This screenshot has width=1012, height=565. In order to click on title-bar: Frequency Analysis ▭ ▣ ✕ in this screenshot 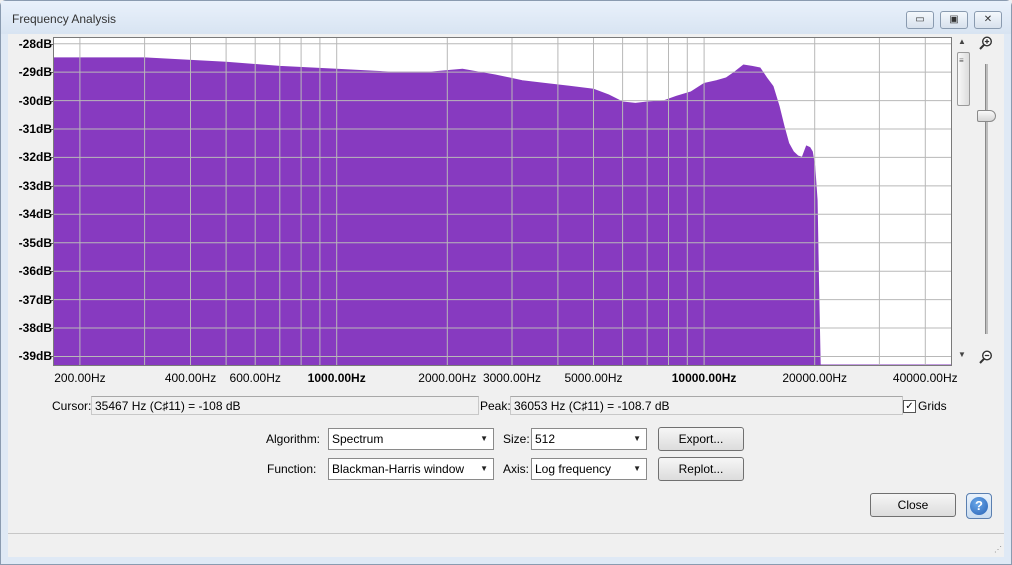, I will do `click(506, 17)`.